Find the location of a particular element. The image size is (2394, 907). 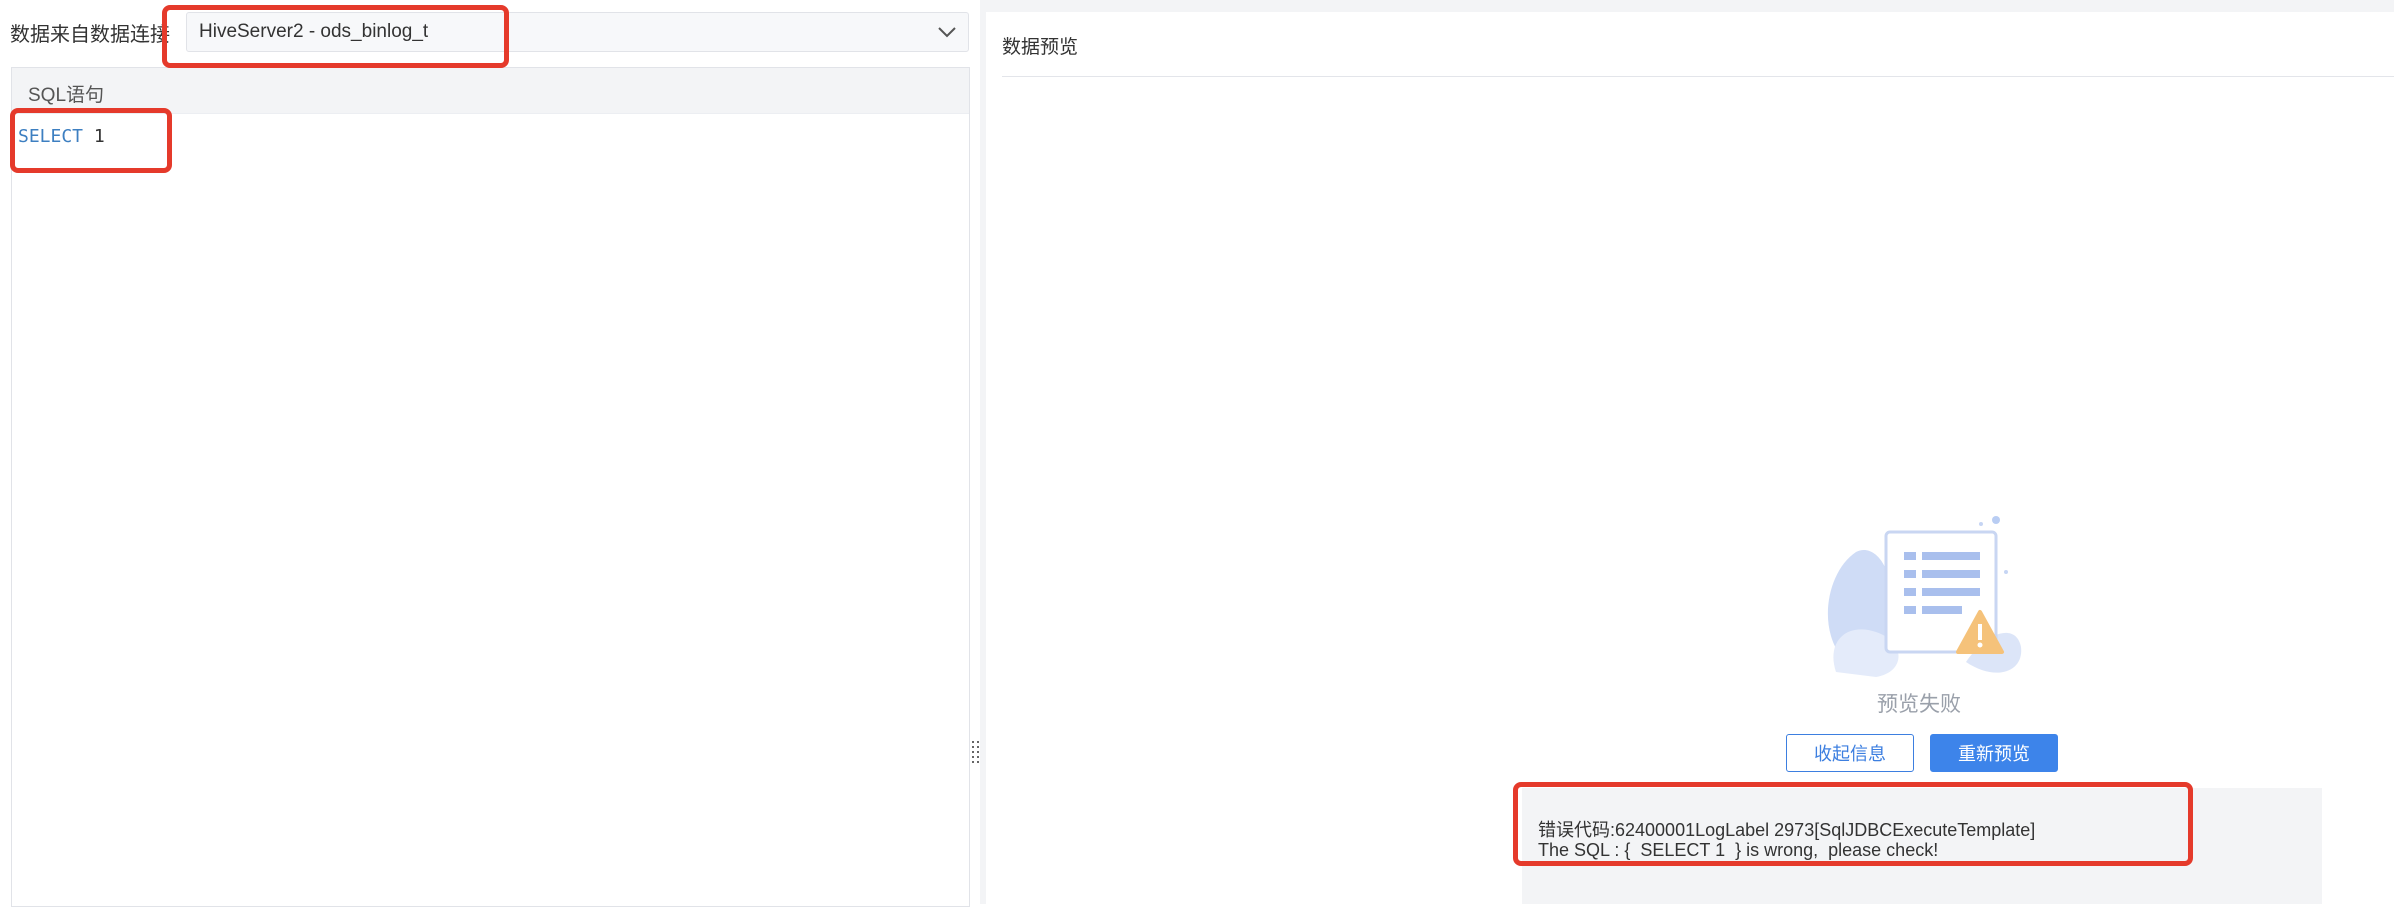

connection-label: 数据来自数据连接 is located at coordinates (90, 35).